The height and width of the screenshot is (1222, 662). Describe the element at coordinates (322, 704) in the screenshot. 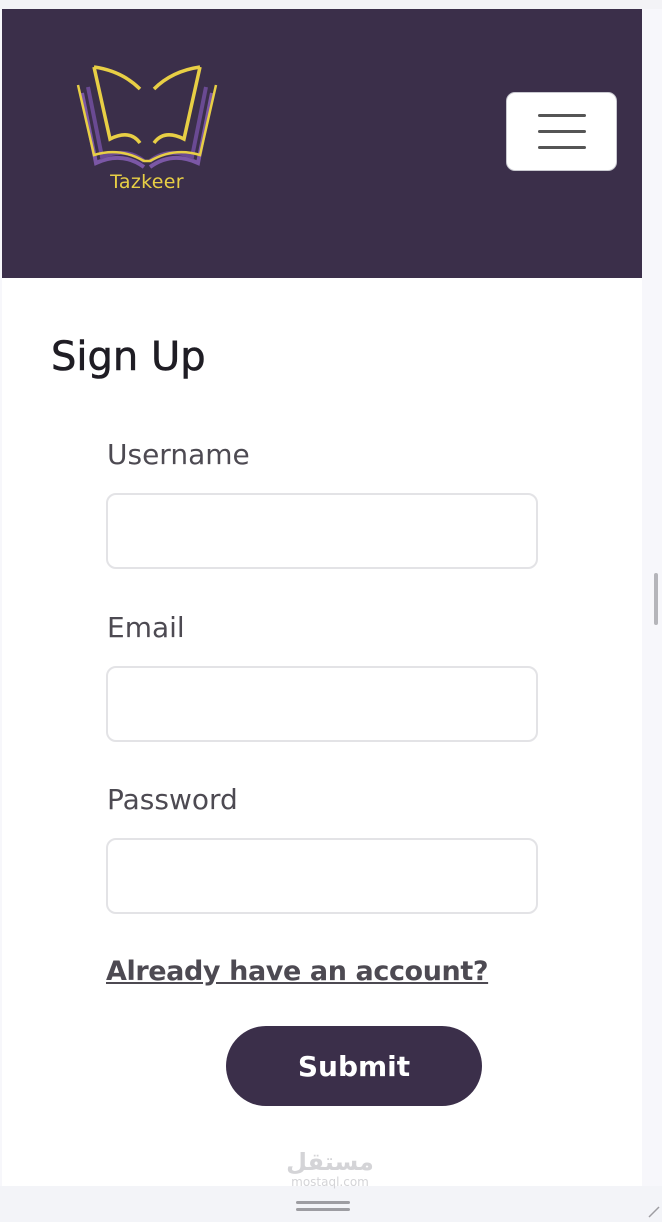

I see `email-input` at that location.